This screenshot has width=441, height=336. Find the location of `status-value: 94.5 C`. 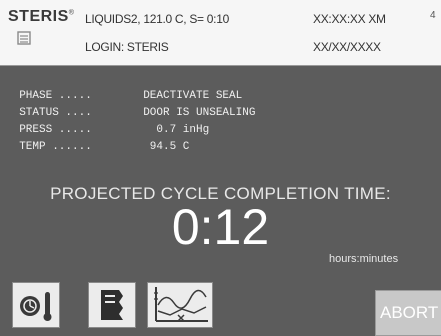

status-value: 94.5 C is located at coordinates (166, 147).